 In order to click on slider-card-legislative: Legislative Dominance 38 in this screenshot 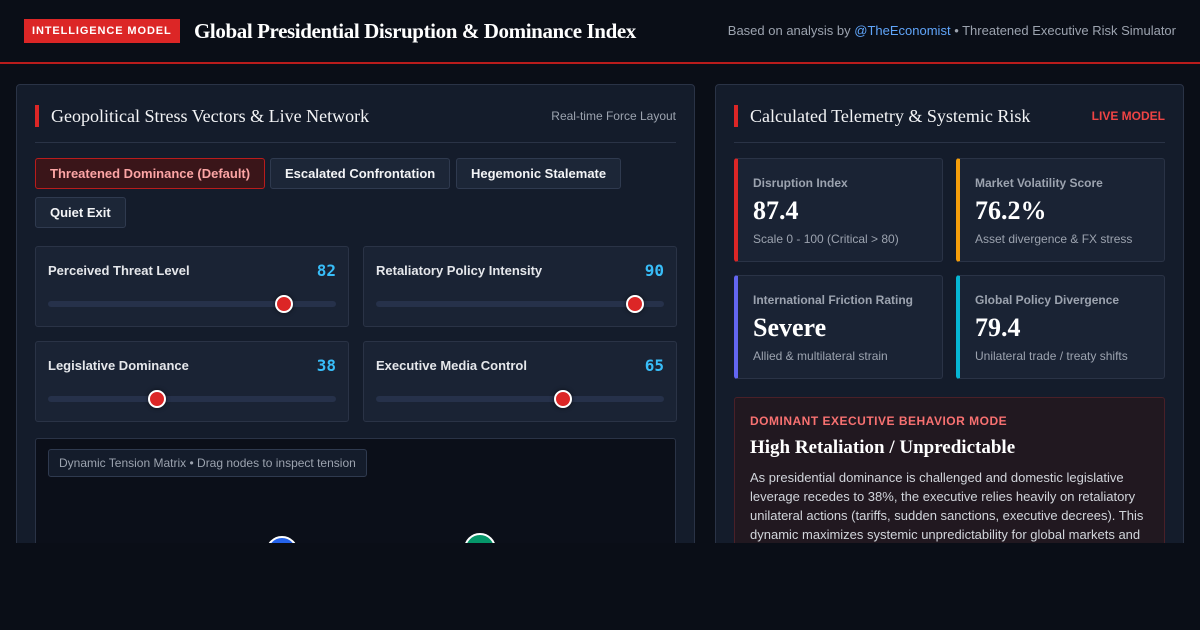, I will do `click(192, 381)`.